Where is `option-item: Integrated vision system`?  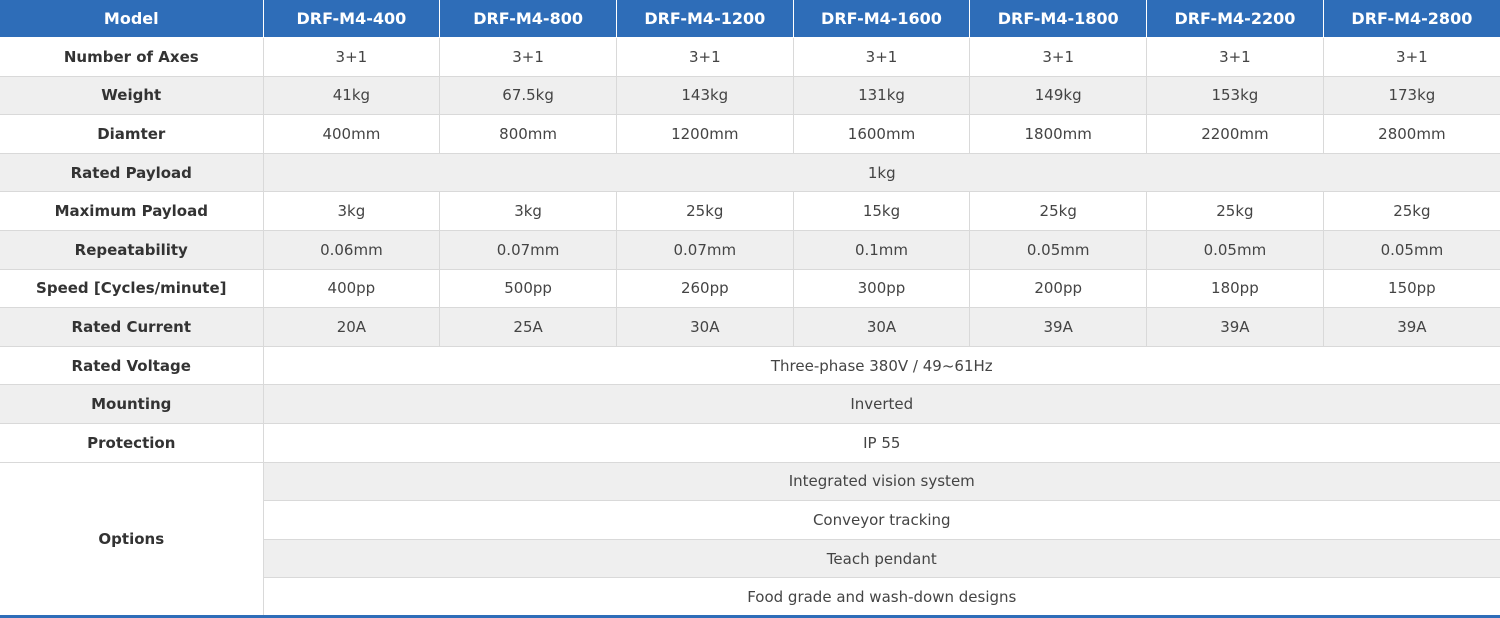 option-item: Integrated vision system is located at coordinates (881, 481).